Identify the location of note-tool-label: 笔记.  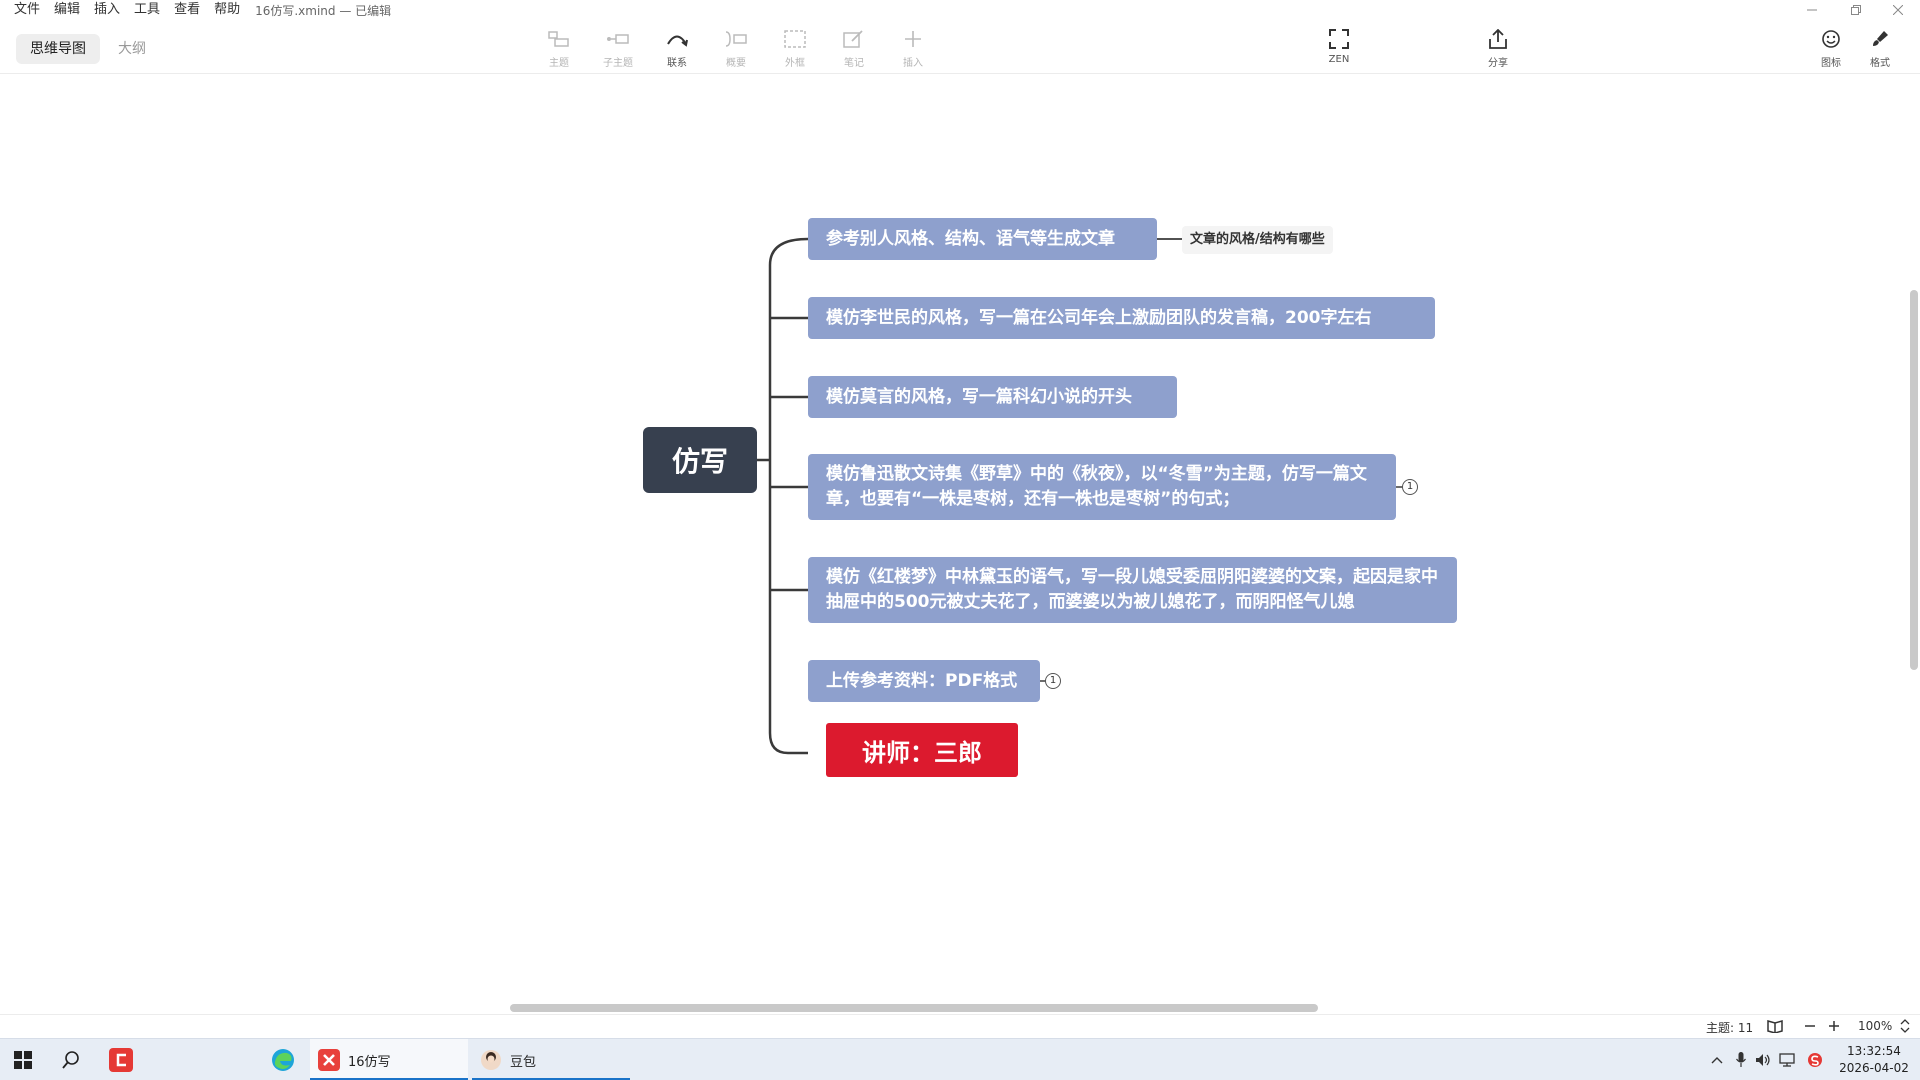
(854, 63).